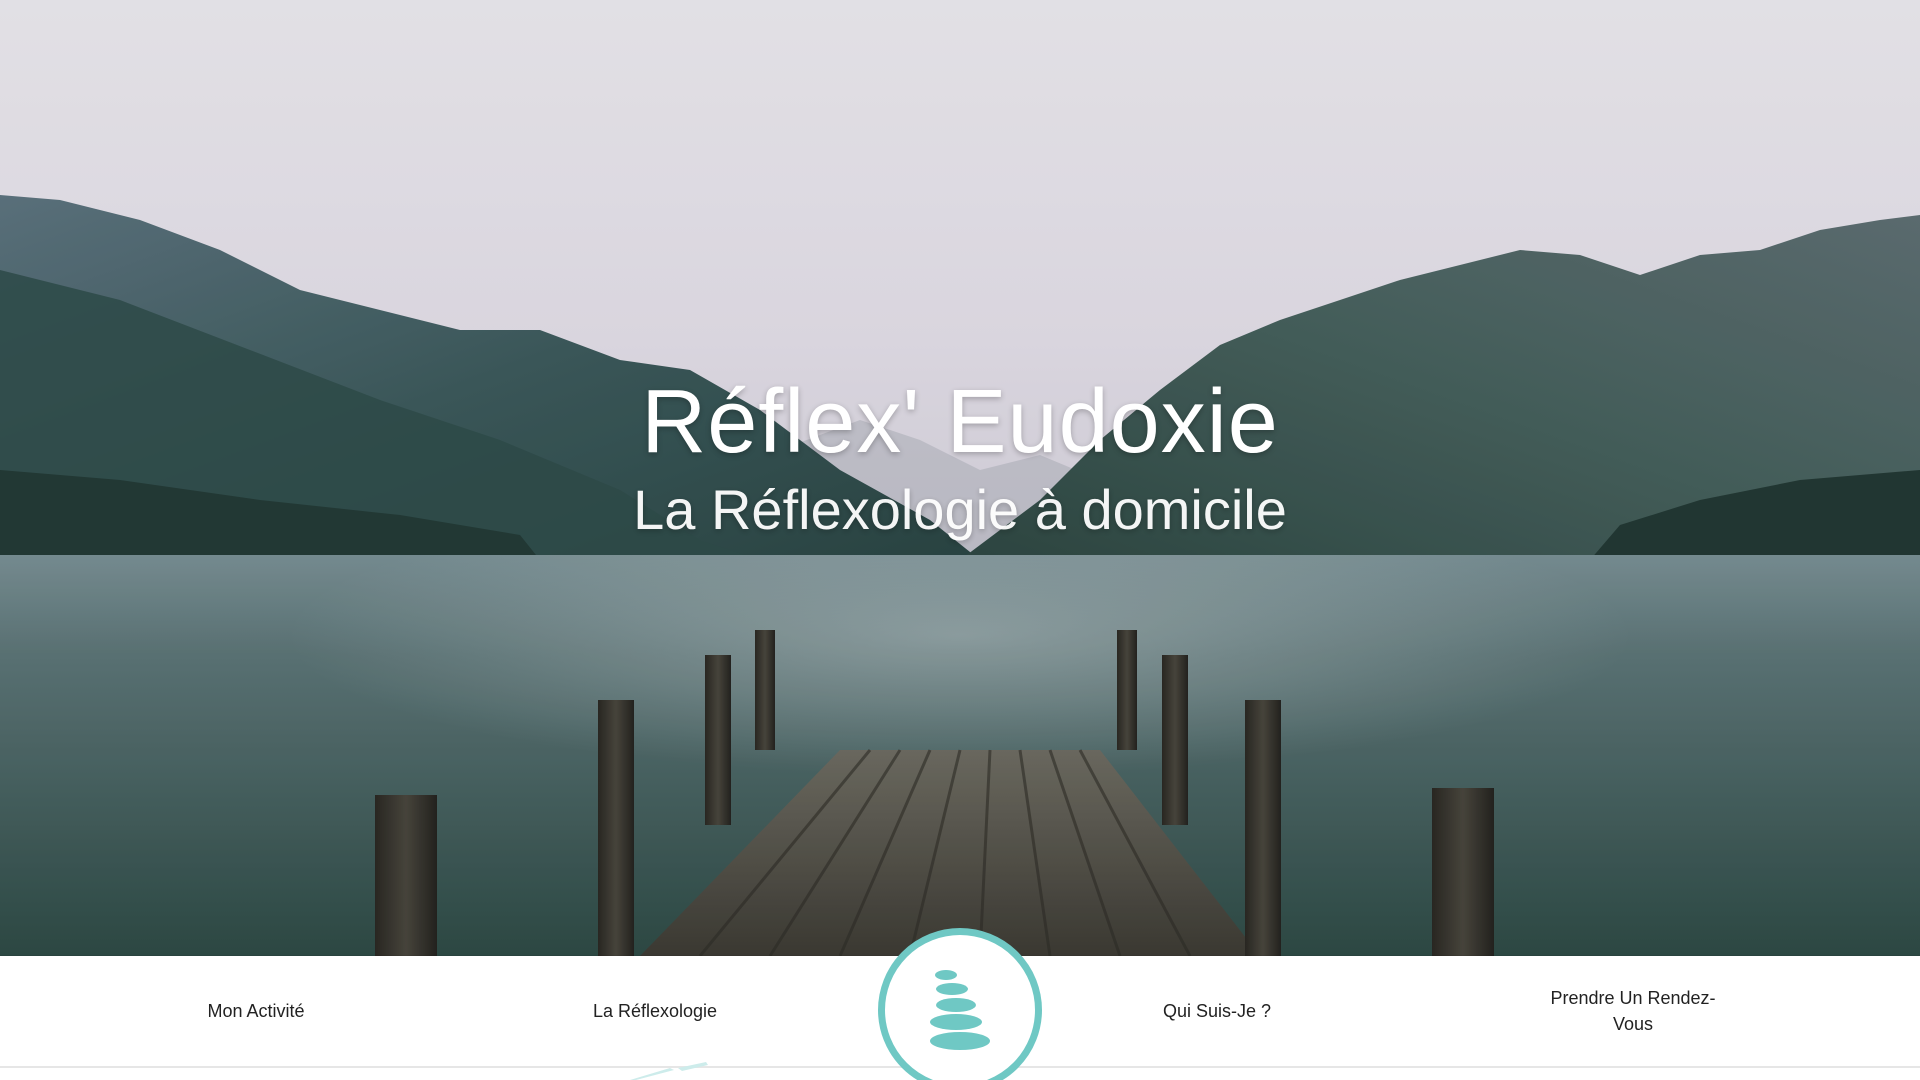  What do you see at coordinates (669, 1071) in the screenshot?
I see `decorative-stroke` at bounding box center [669, 1071].